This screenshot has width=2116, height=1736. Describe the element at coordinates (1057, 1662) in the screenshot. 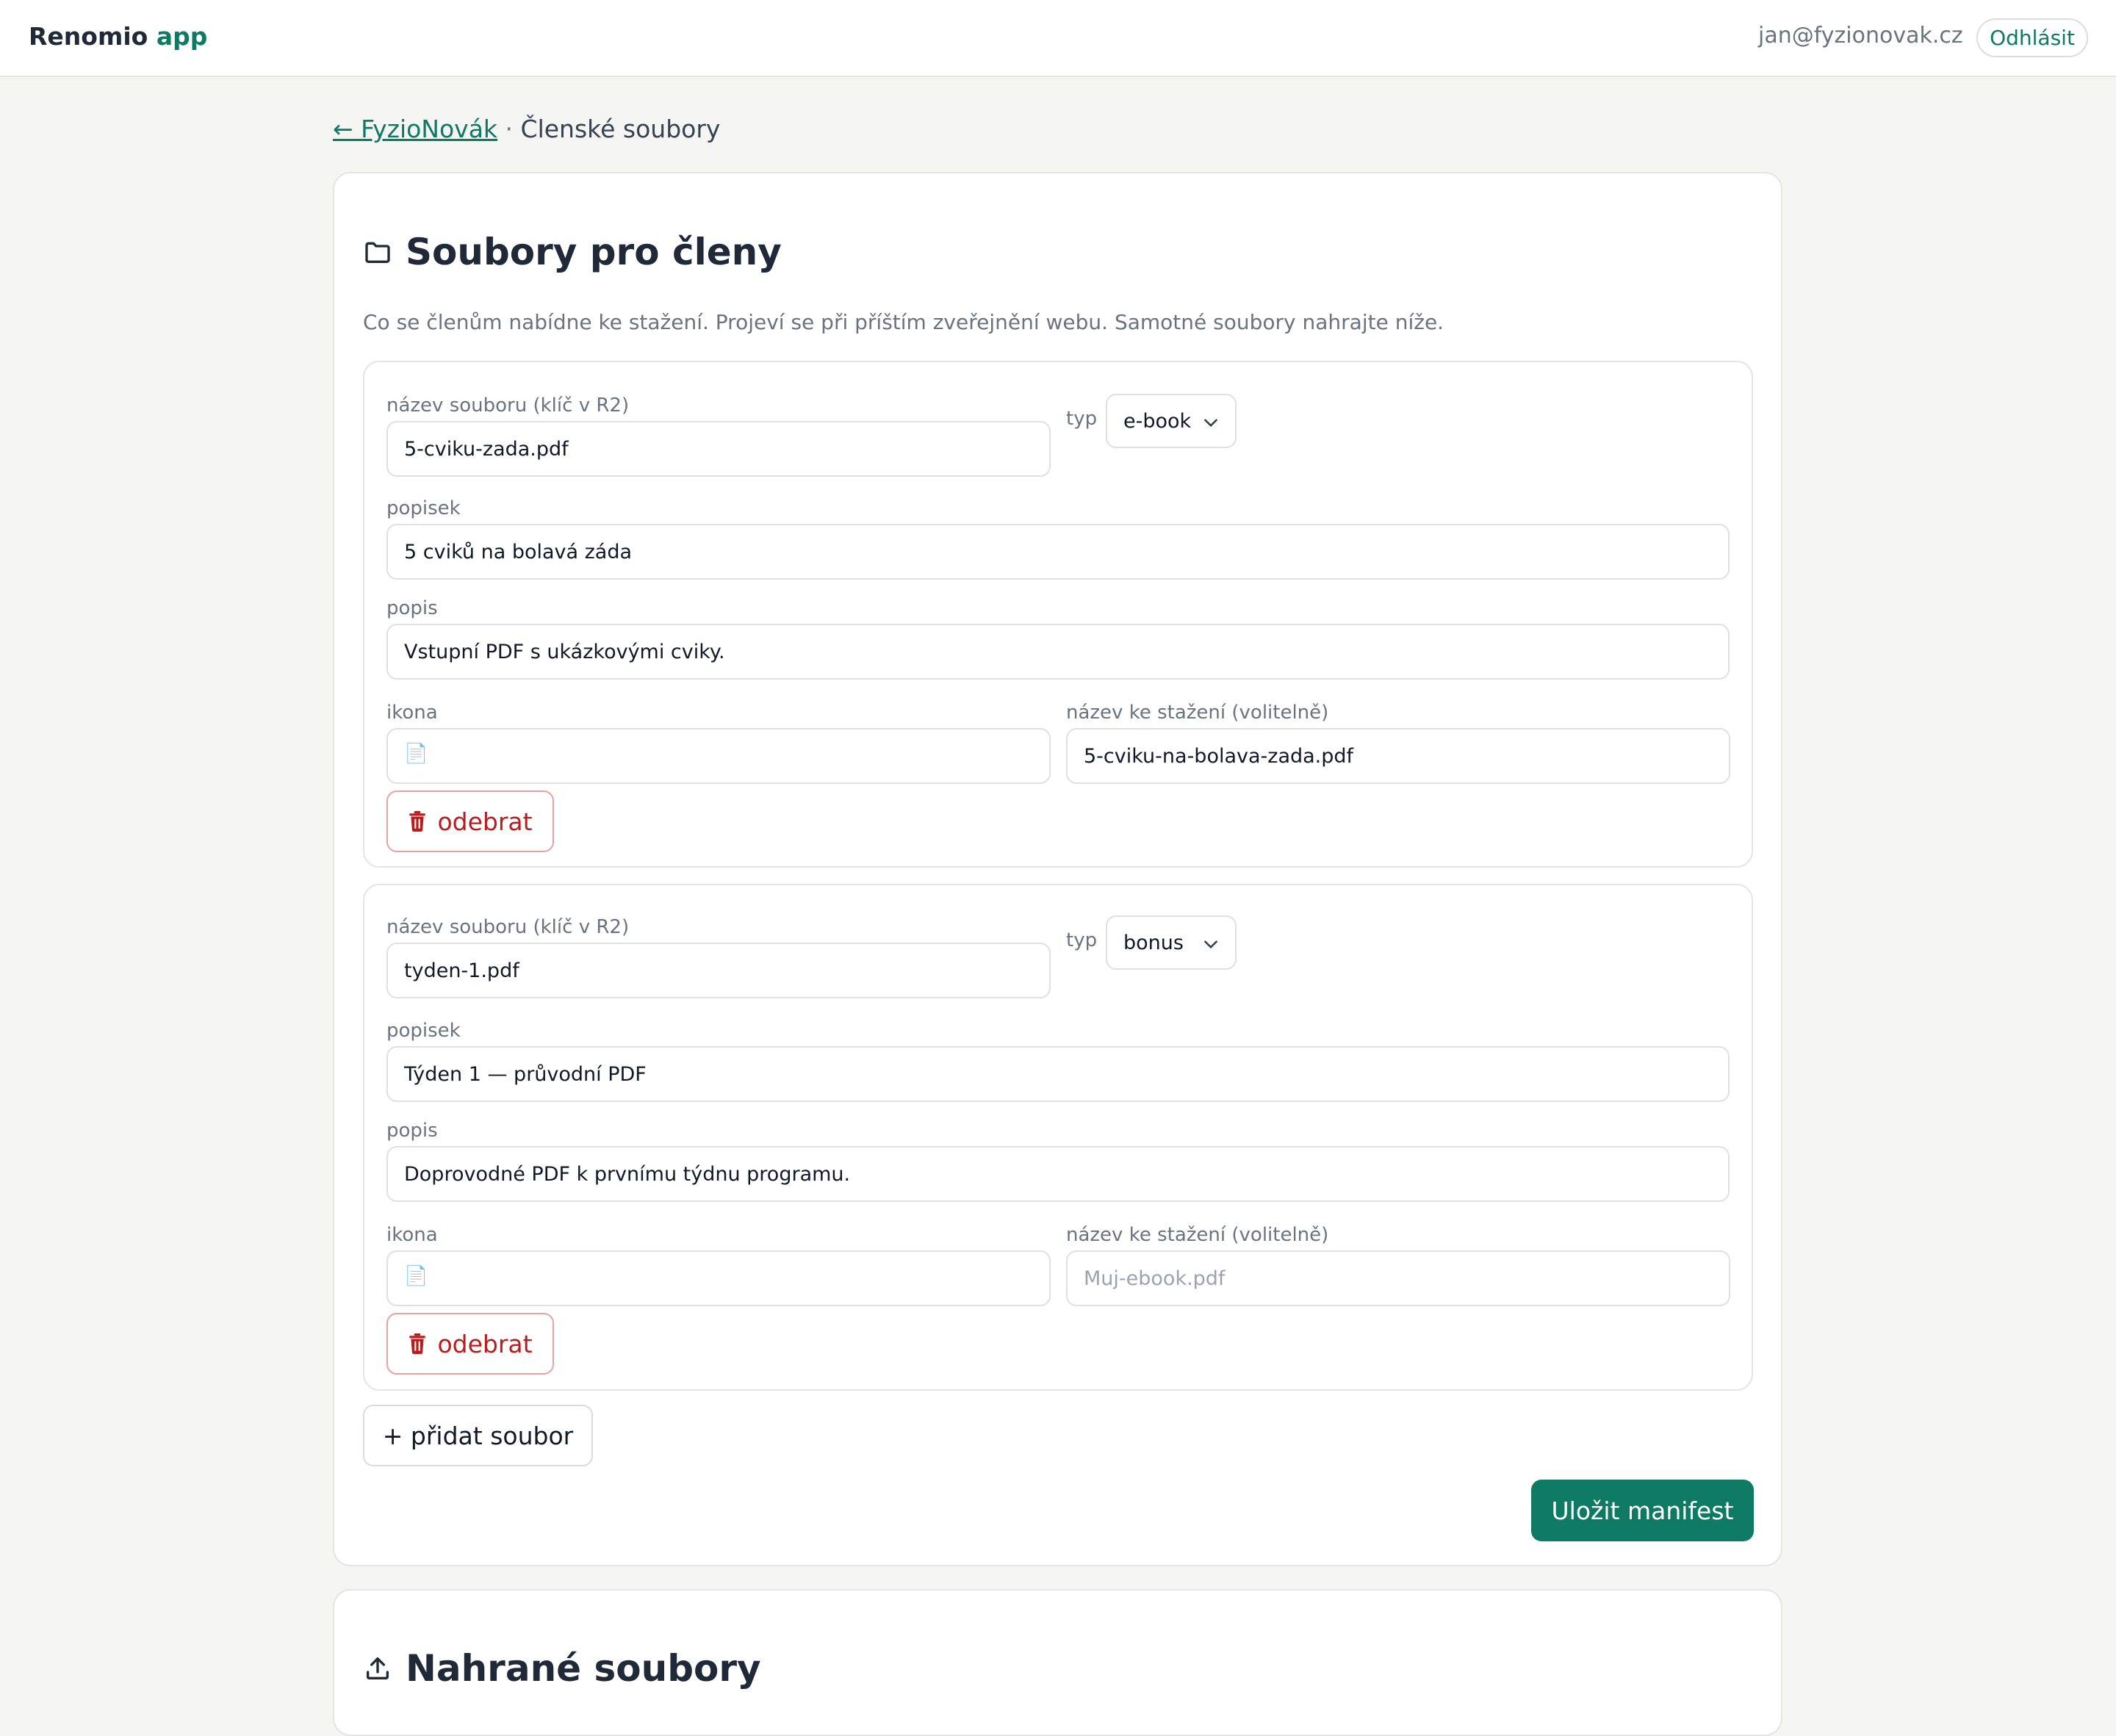

I see `uploaded-files-card: Nahrané soubory` at that location.